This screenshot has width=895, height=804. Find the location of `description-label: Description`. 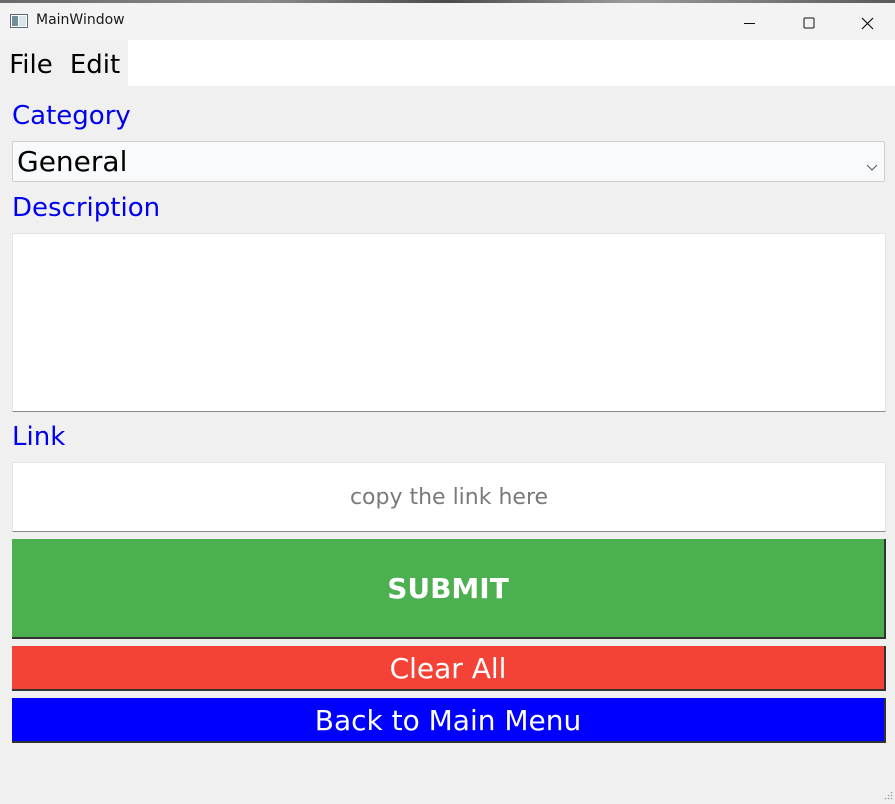

description-label: Description is located at coordinates (86, 208).